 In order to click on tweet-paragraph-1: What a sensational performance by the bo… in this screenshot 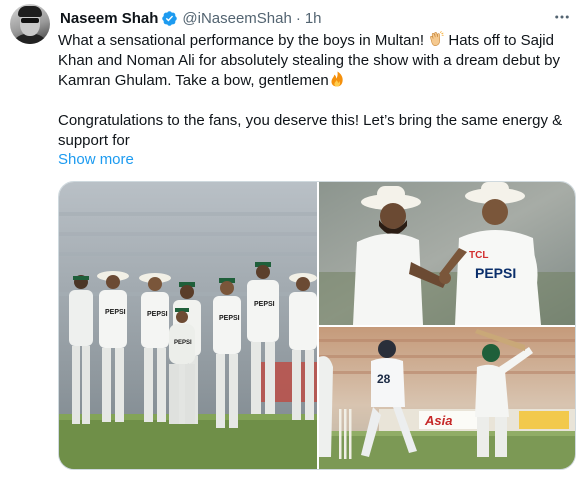, I will do `click(319, 61)`.